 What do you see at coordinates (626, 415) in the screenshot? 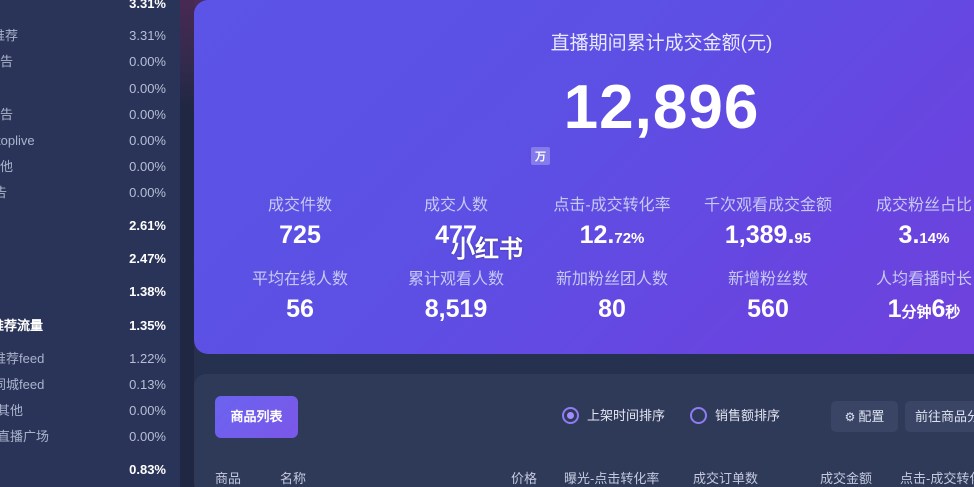
I see `radio-label: 上架时间排序` at bounding box center [626, 415].